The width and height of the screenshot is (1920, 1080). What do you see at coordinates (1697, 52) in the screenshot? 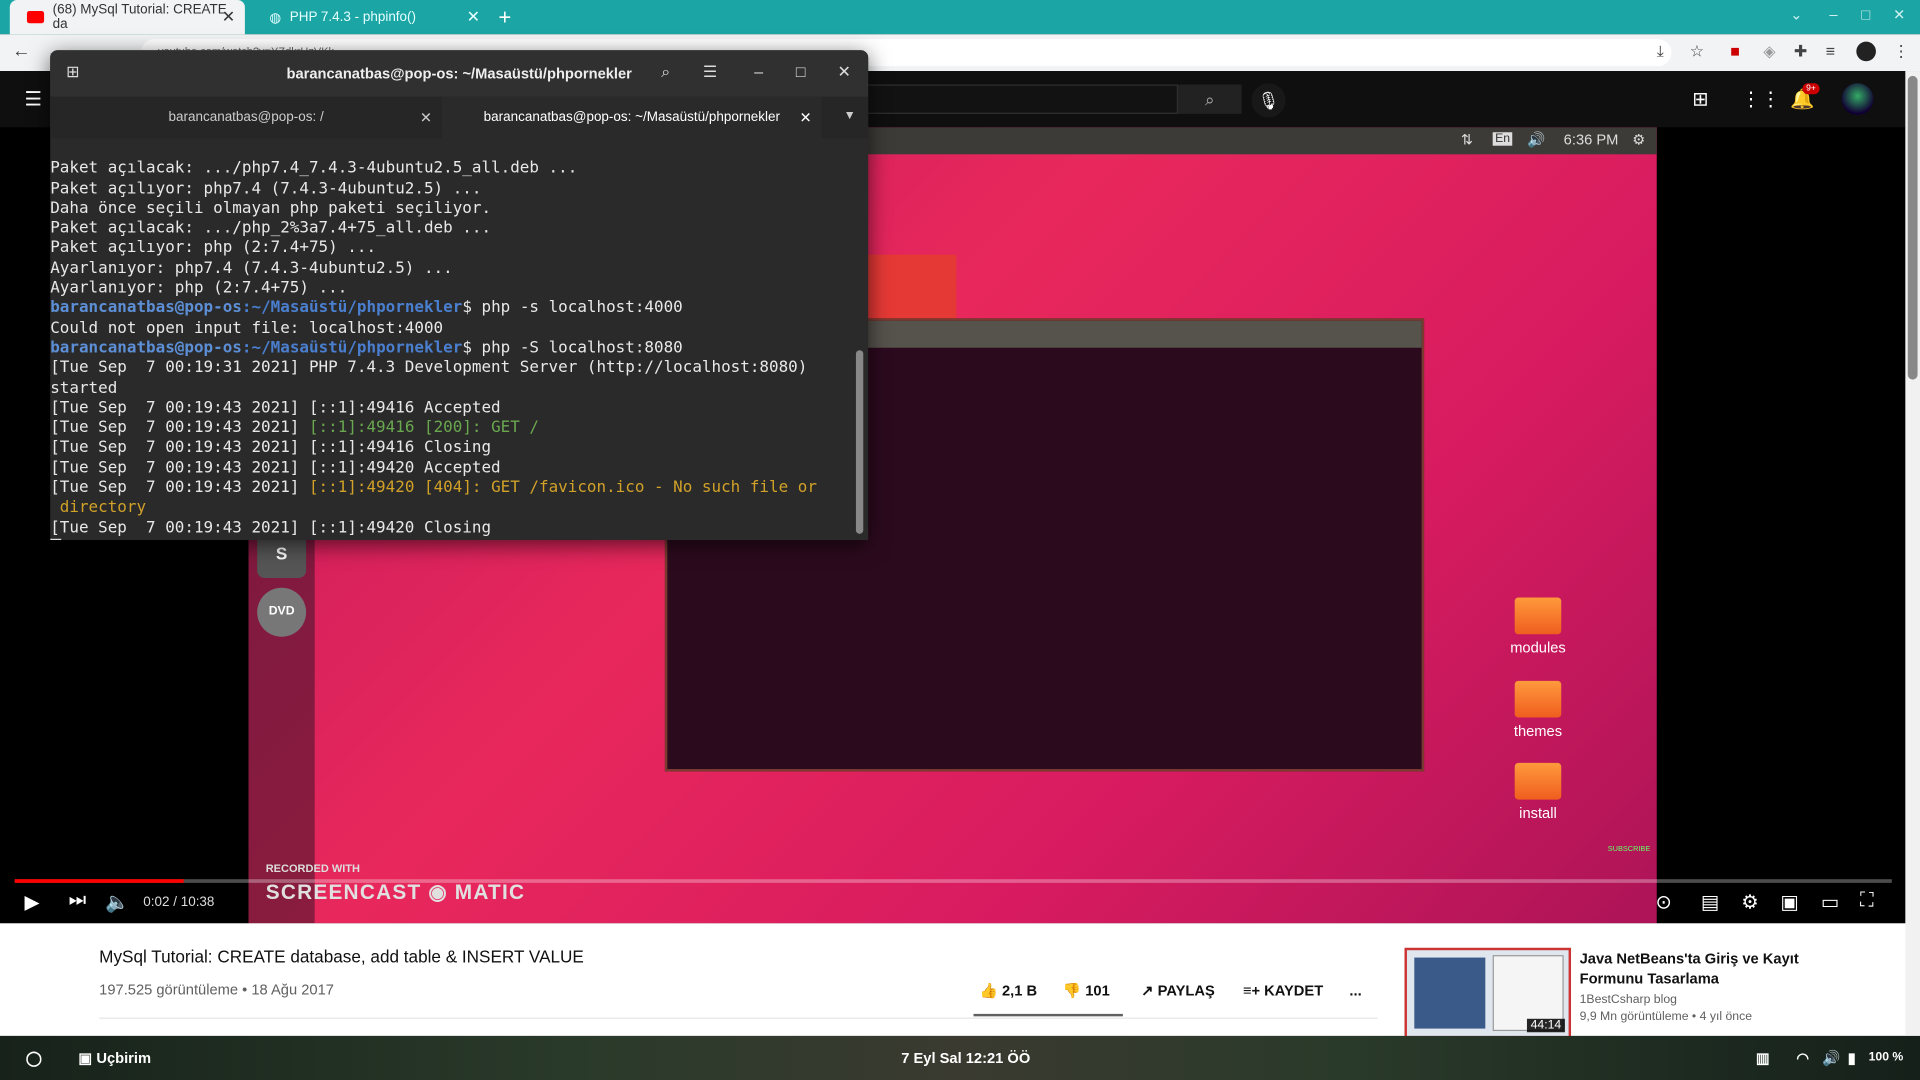
I see `bookmark-star-icon: ☆` at bounding box center [1697, 52].